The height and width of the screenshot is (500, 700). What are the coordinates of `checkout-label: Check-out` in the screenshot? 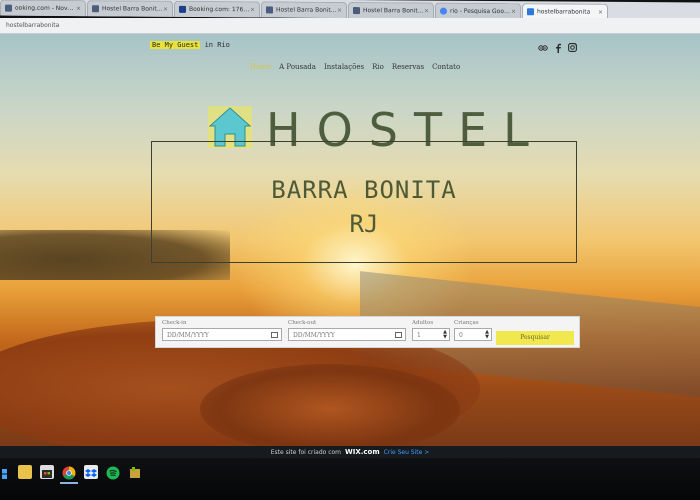 It's located at (302, 323).